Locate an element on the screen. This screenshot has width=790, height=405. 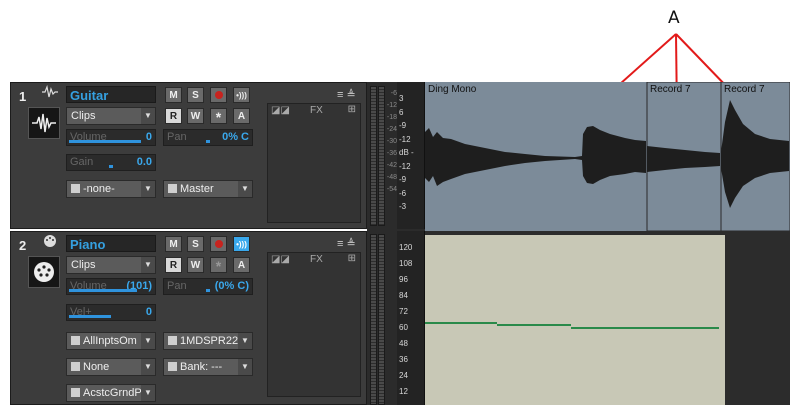
output-dropdown: 1MDSPR22C ▼ is located at coordinates (208, 341).